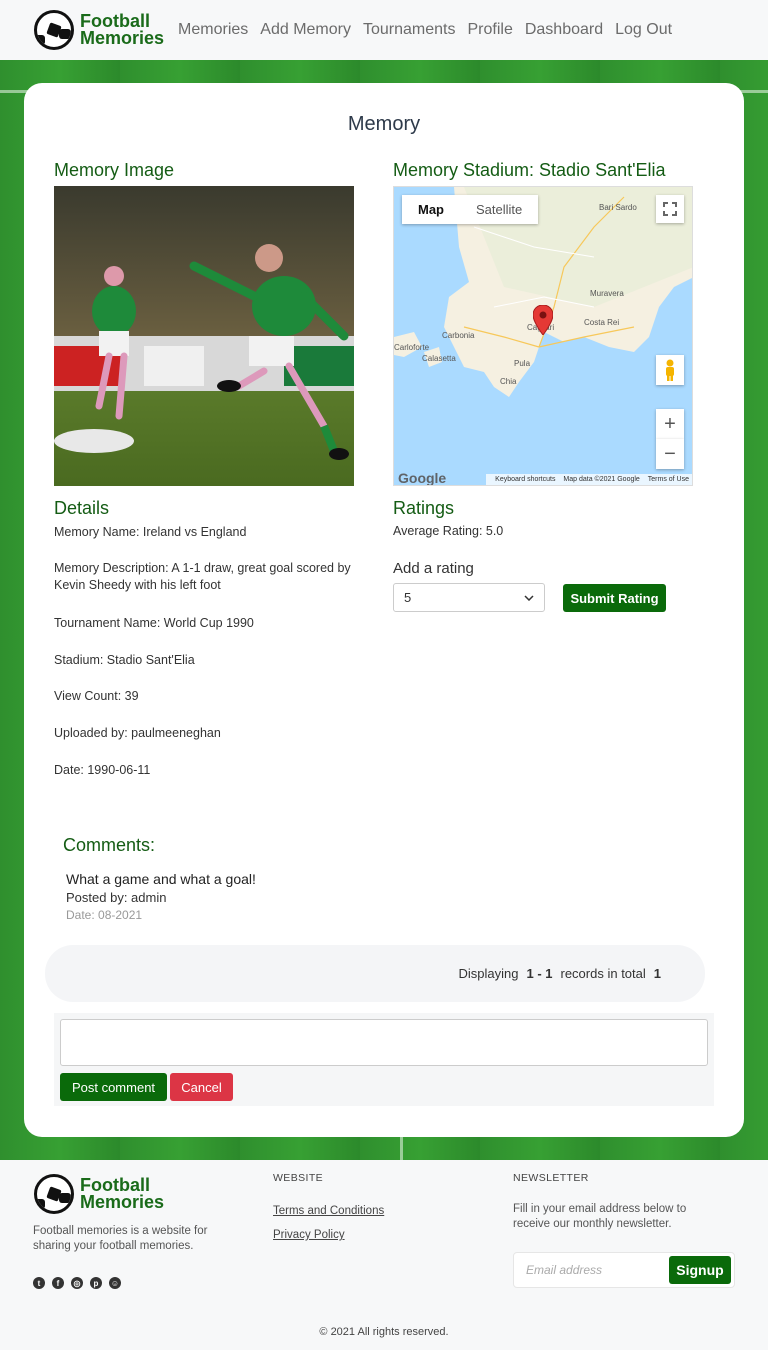 The image size is (768, 1350). I want to click on instagram-icon: ◎, so click(77, 1283).